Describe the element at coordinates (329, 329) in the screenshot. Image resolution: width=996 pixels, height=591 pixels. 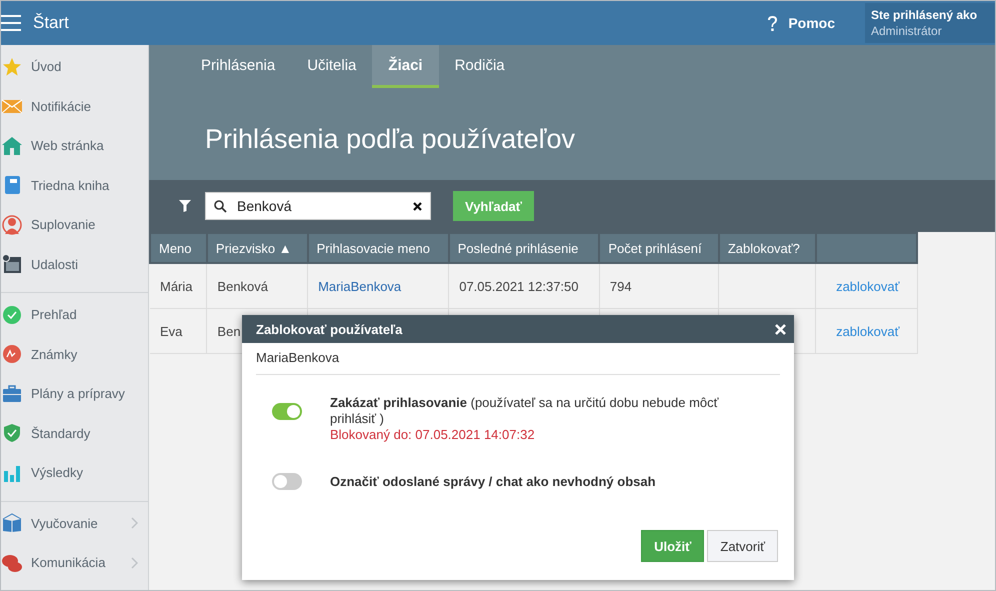
I see `dialog-title: Zablokovať používateľa` at that location.